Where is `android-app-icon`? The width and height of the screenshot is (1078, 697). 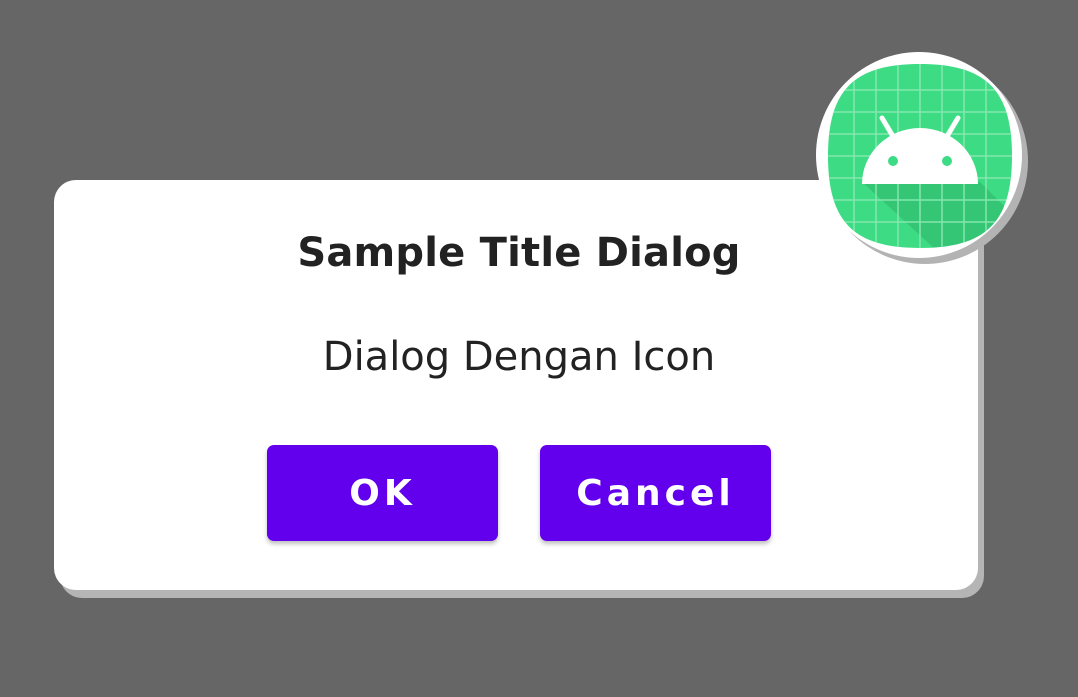 android-app-icon is located at coordinates (920, 156).